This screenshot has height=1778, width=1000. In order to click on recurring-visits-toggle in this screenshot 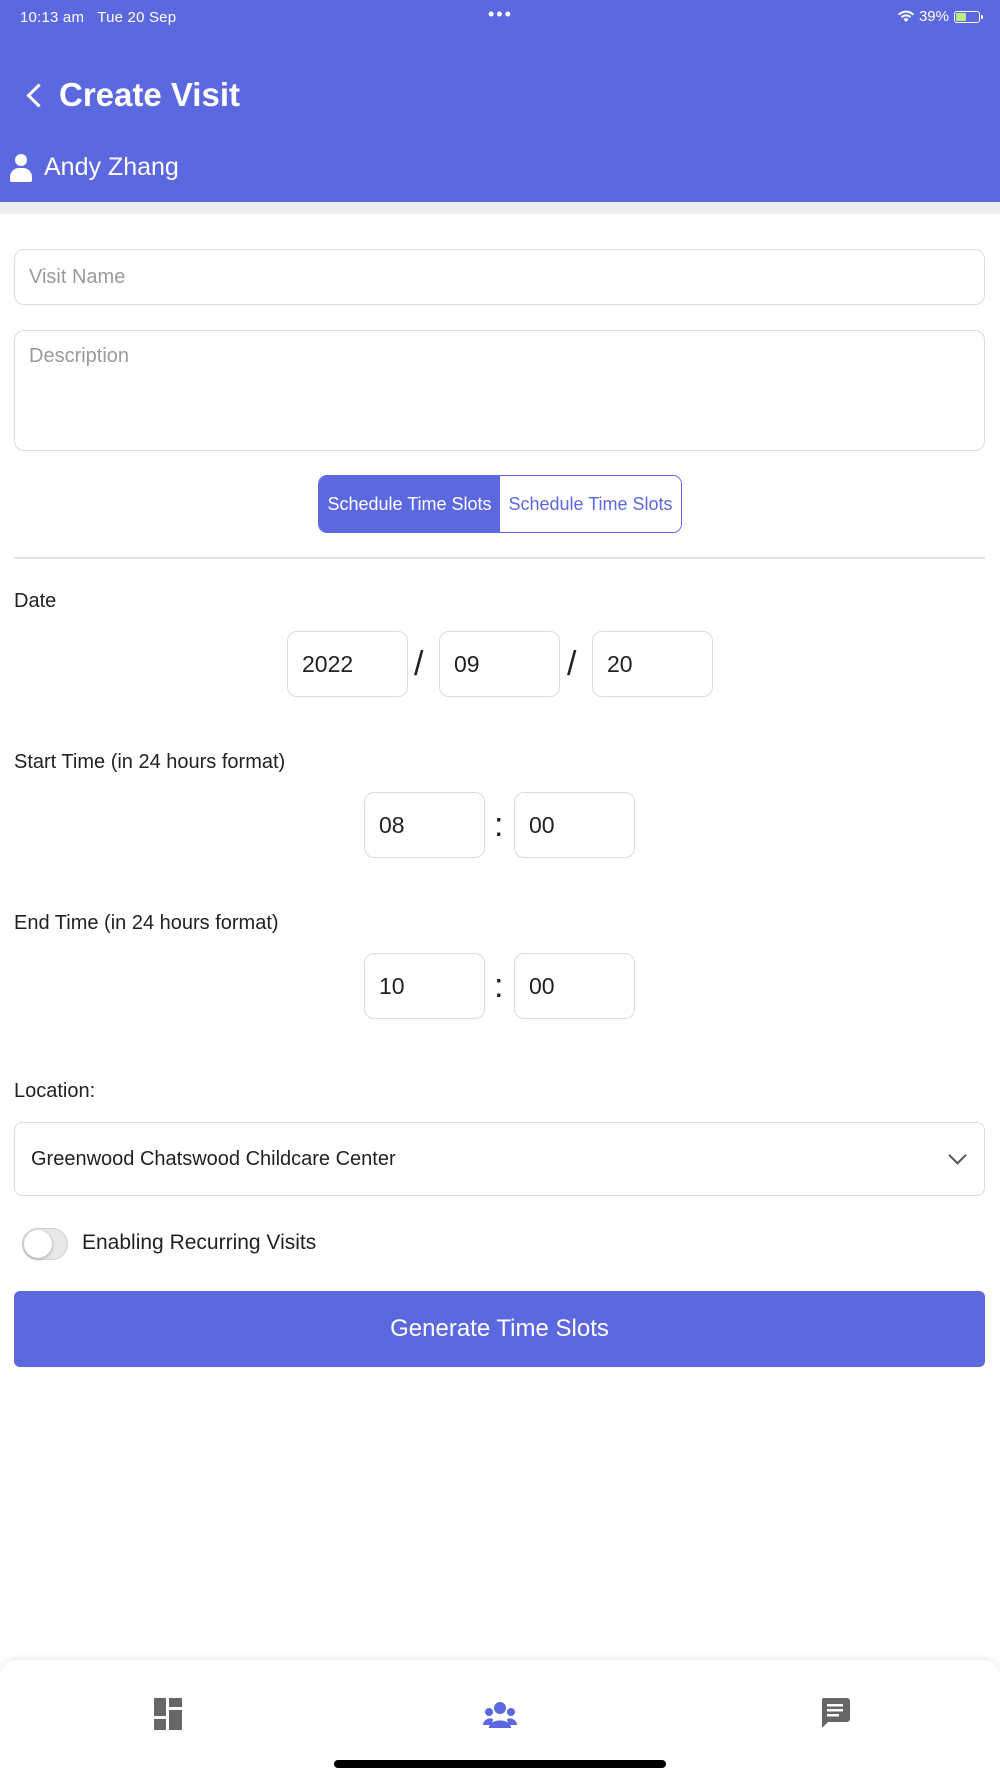, I will do `click(45, 1244)`.